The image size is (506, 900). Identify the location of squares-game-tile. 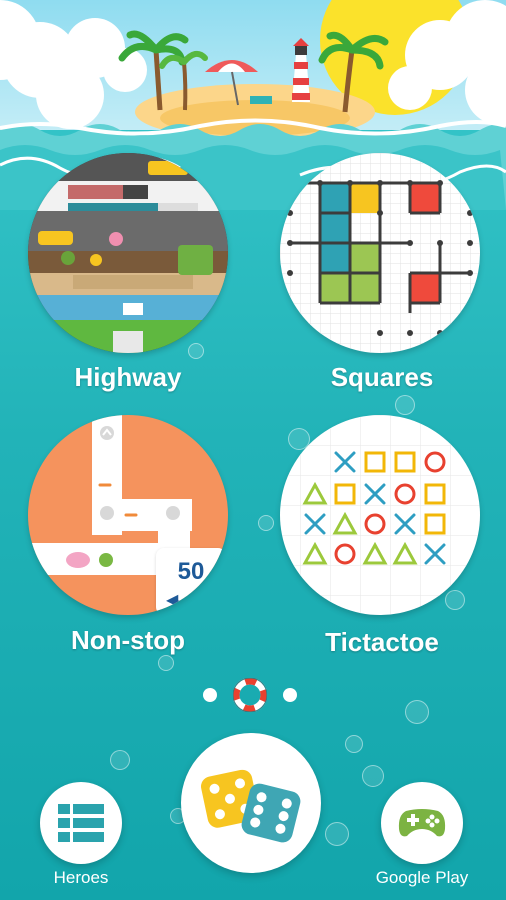
(380, 253).